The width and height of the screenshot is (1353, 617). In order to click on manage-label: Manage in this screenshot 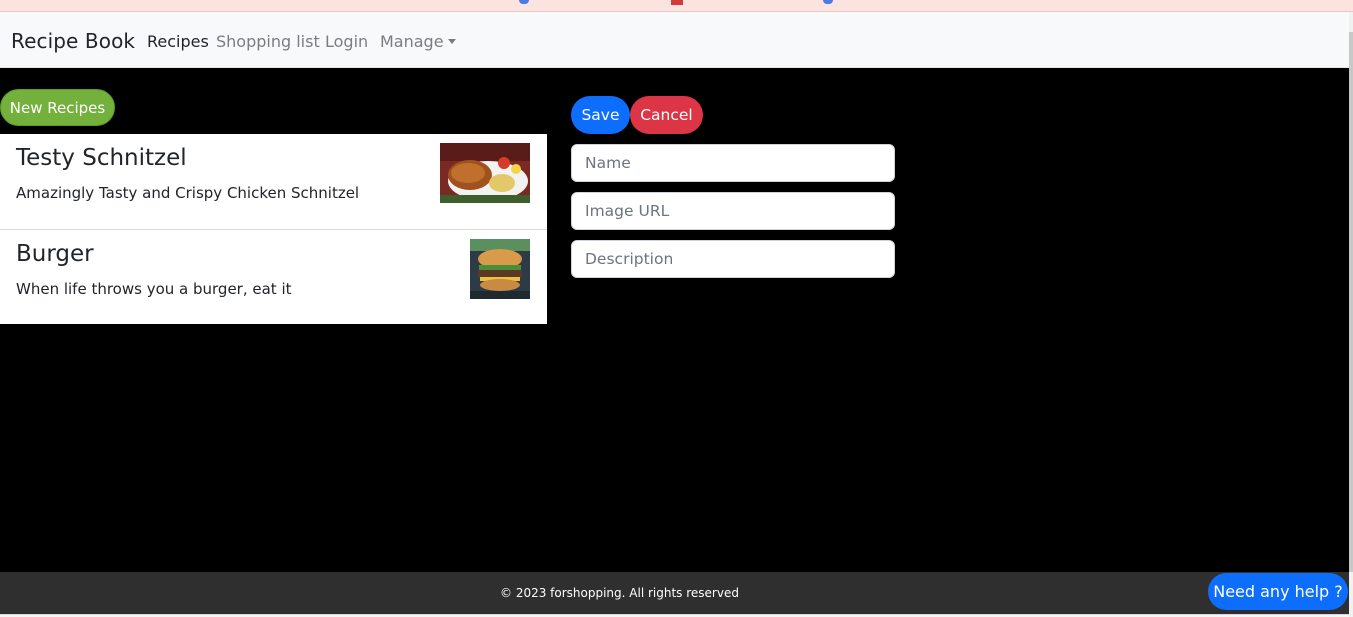, I will do `click(412, 41)`.